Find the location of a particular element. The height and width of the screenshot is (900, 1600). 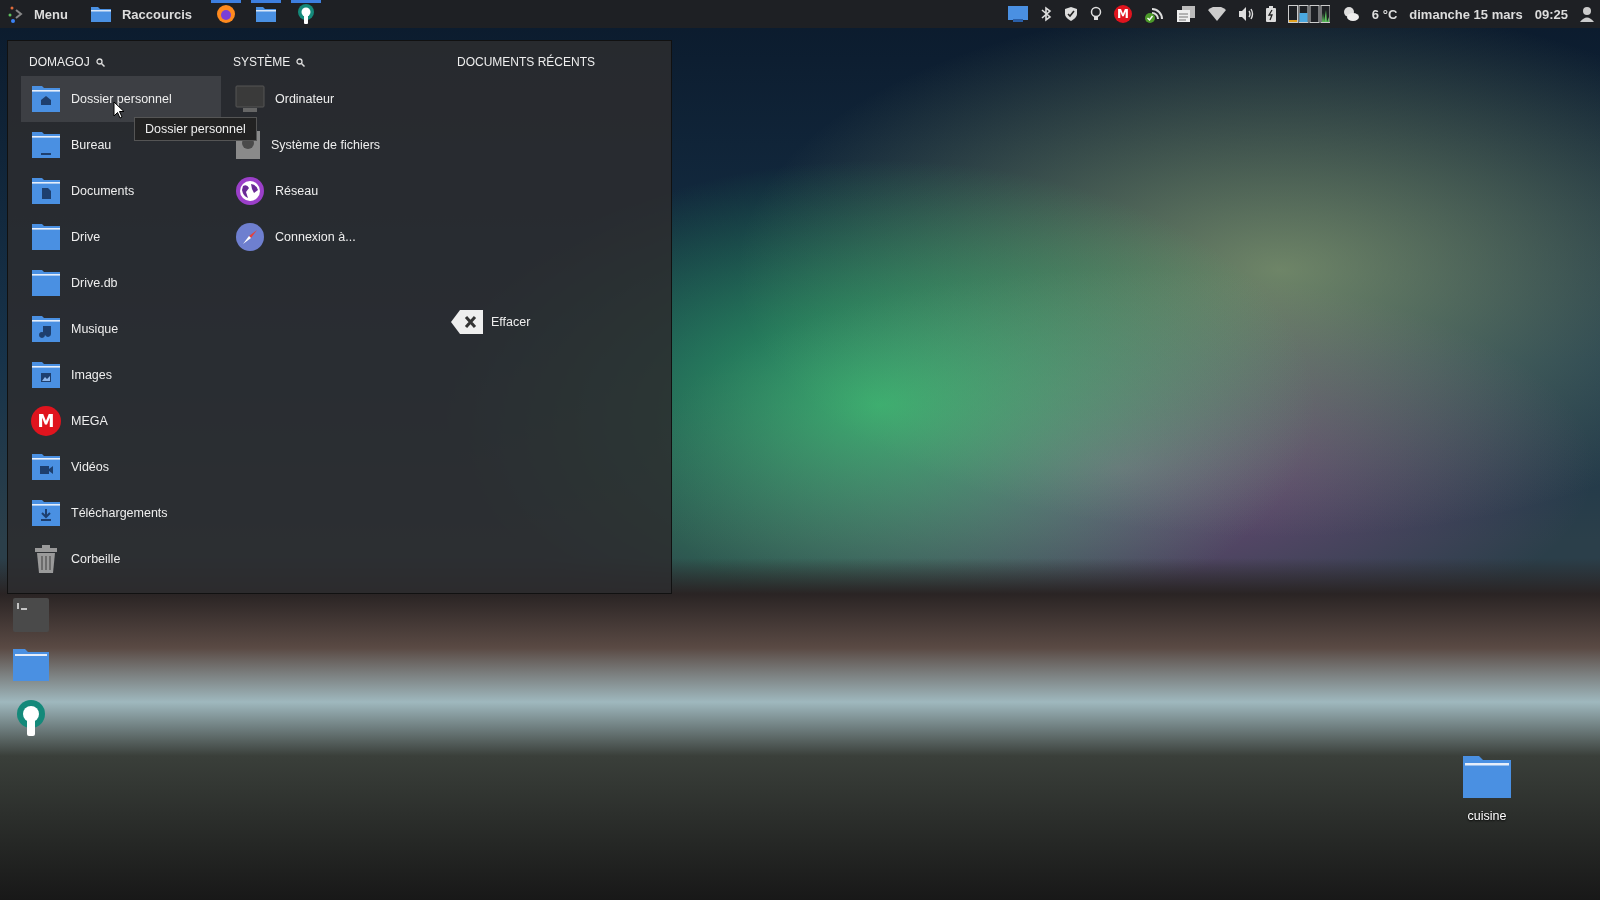

shortcuts-button: Raccourcis is located at coordinates (144, 14).